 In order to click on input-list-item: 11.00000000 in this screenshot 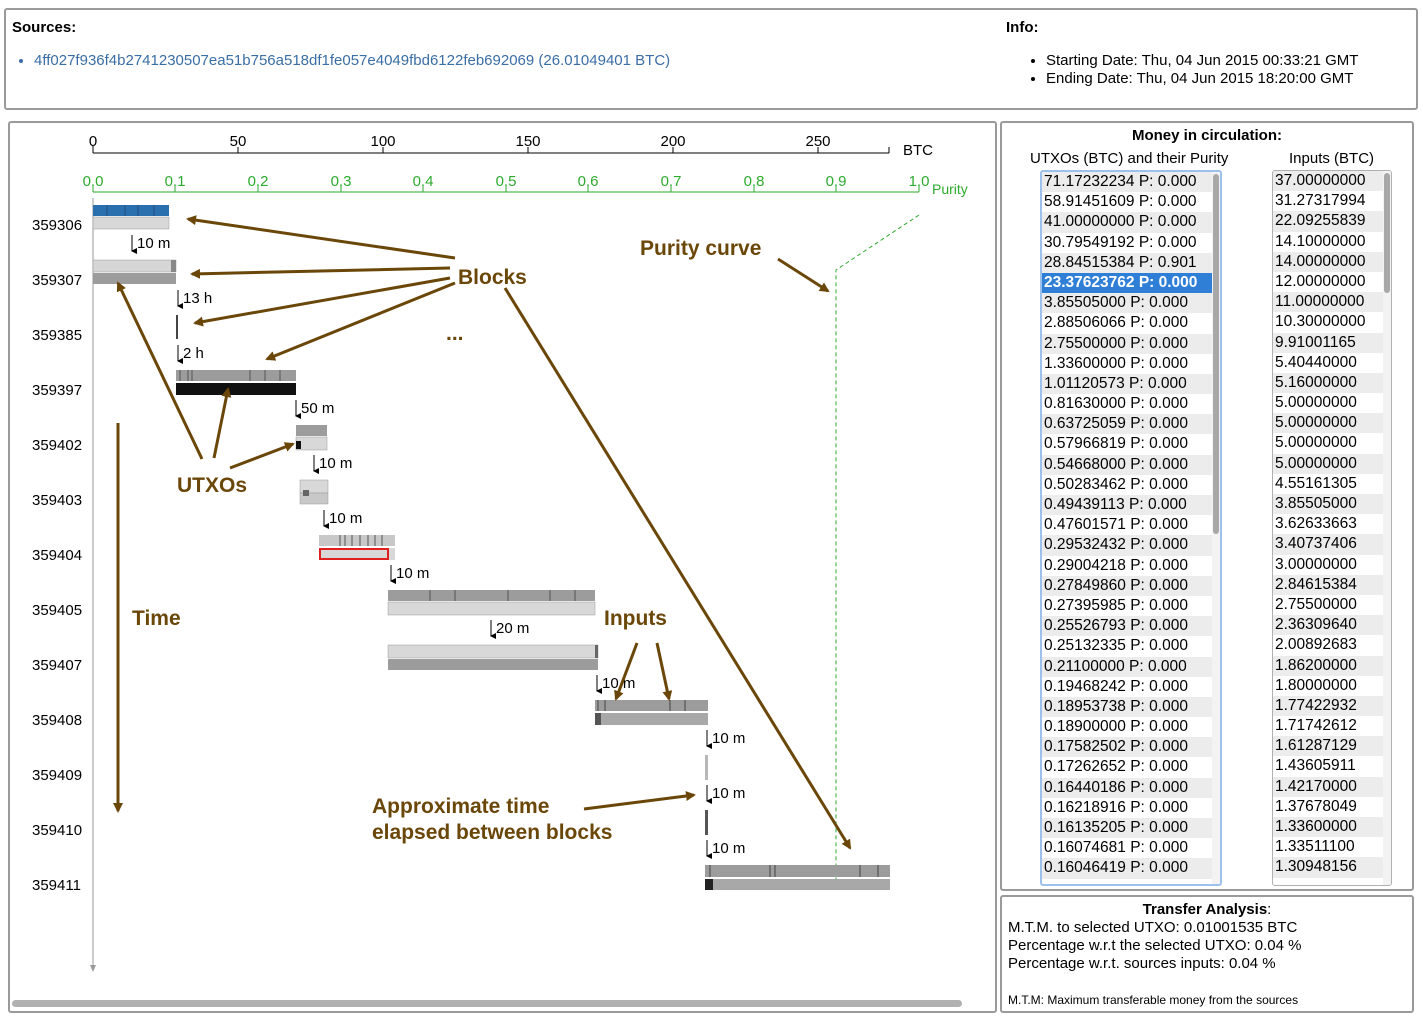, I will do `click(1332, 302)`.